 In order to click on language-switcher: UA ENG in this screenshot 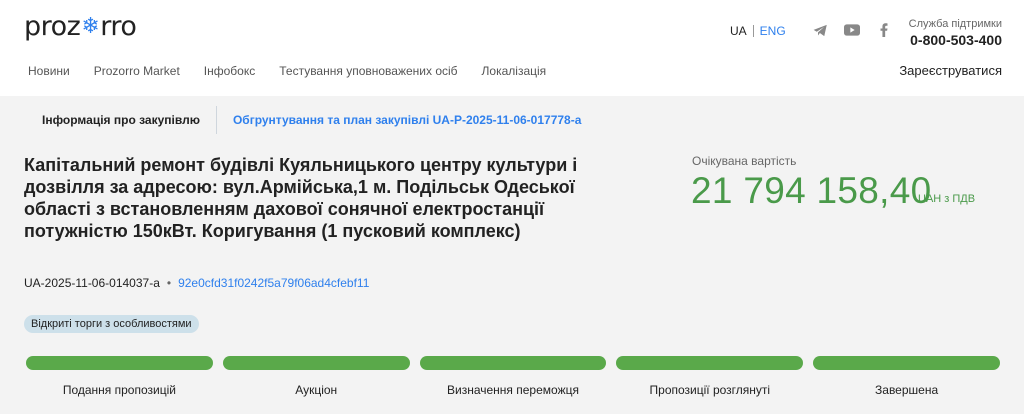, I will do `click(758, 31)`.